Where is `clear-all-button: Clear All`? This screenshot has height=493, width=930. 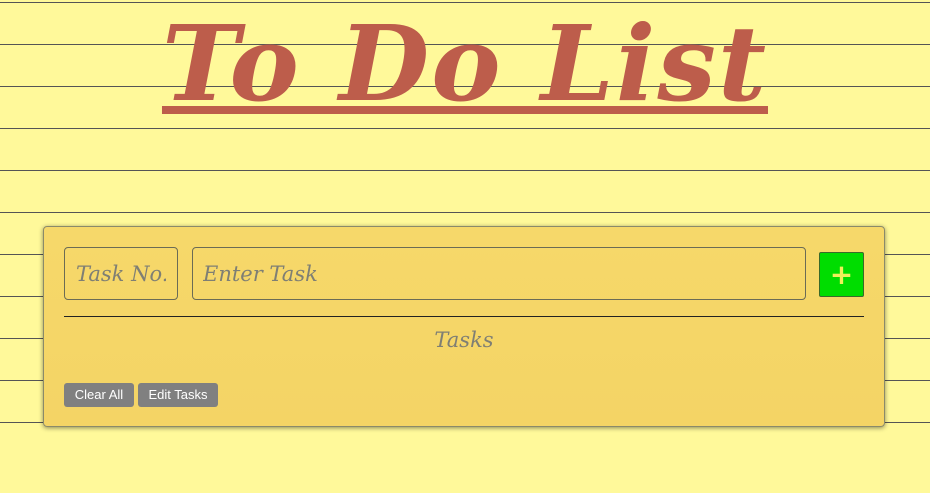 clear-all-button: Clear All is located at coordinates (99, 395).